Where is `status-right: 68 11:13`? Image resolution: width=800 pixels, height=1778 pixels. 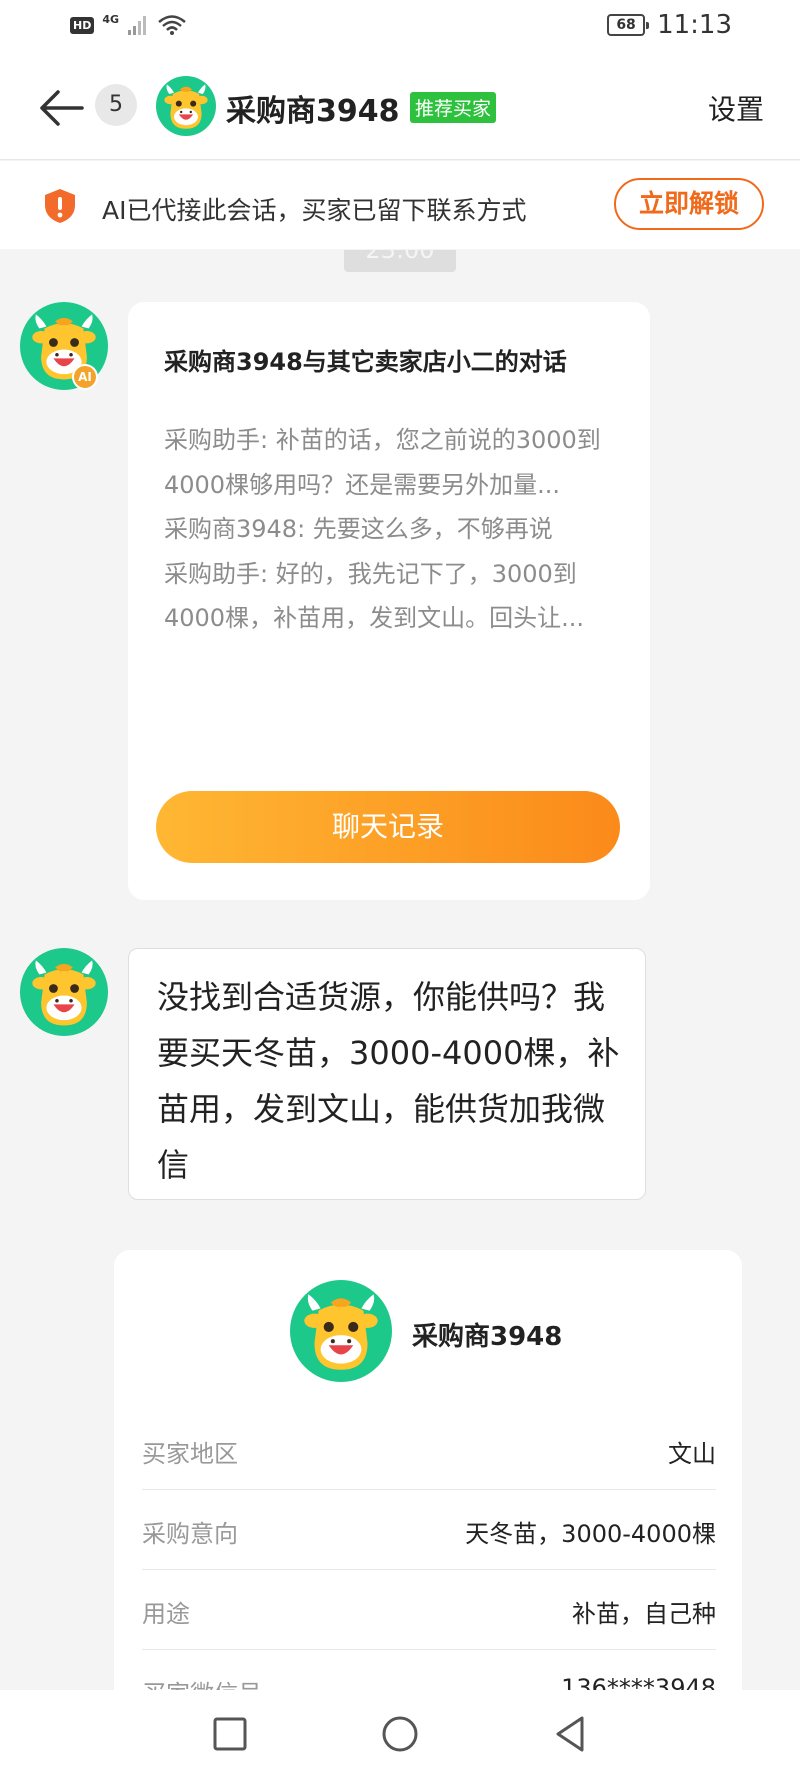
status-right: 68 11:13 is located at coordinates (669, 25).